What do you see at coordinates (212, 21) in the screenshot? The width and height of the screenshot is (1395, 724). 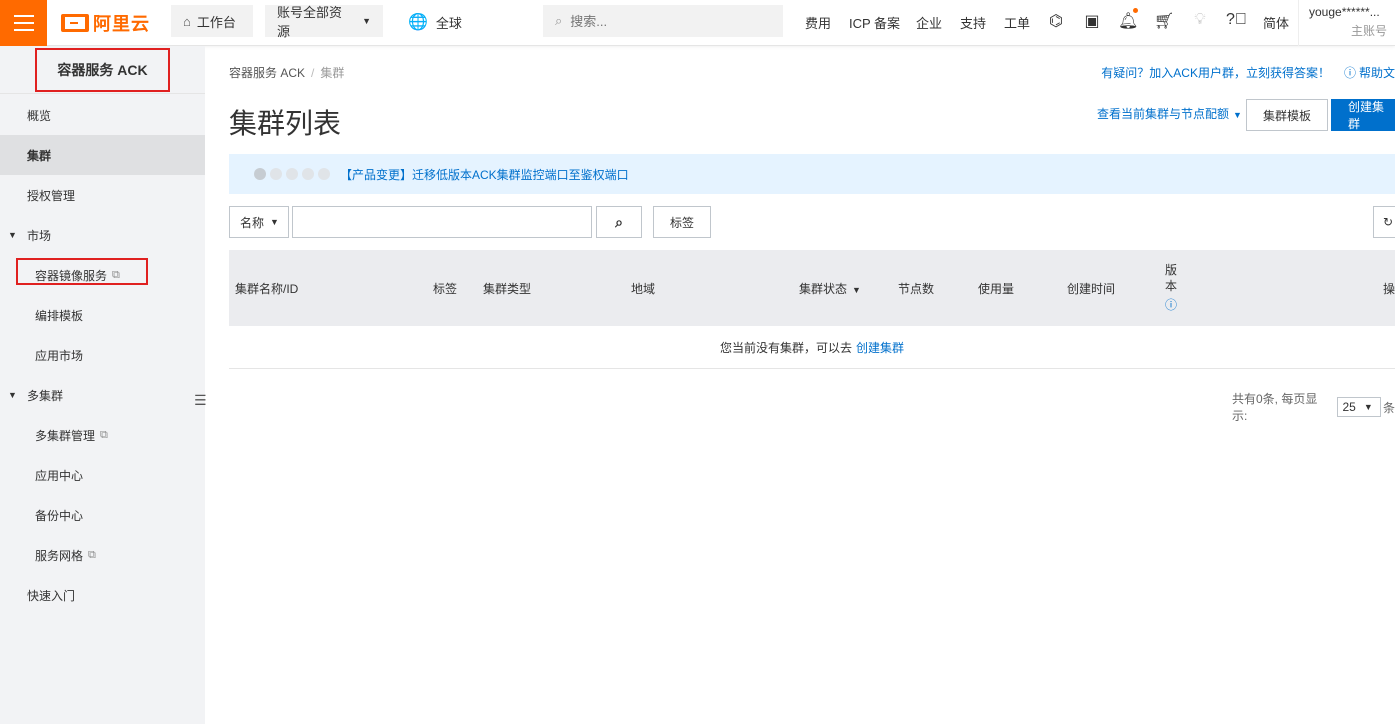 I see `workbench-button: ⌂ 工作台` at bounding box center [212, 21].